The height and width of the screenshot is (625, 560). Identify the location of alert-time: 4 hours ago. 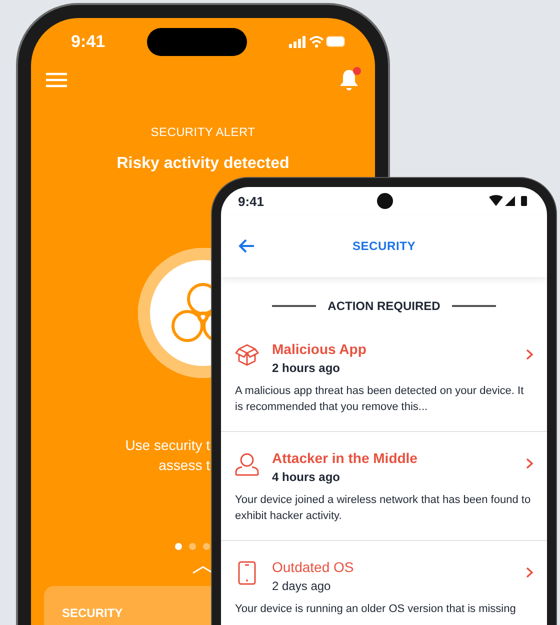
(307, 477).